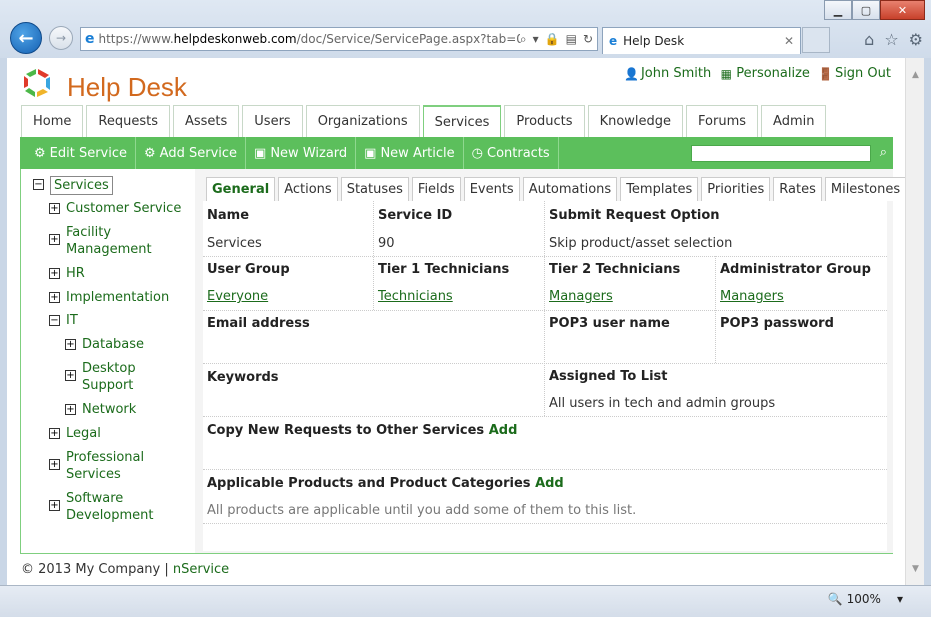  Describe the element at coordinates (26, 38) in the screenshot. I see `back-button: ←` at that location.